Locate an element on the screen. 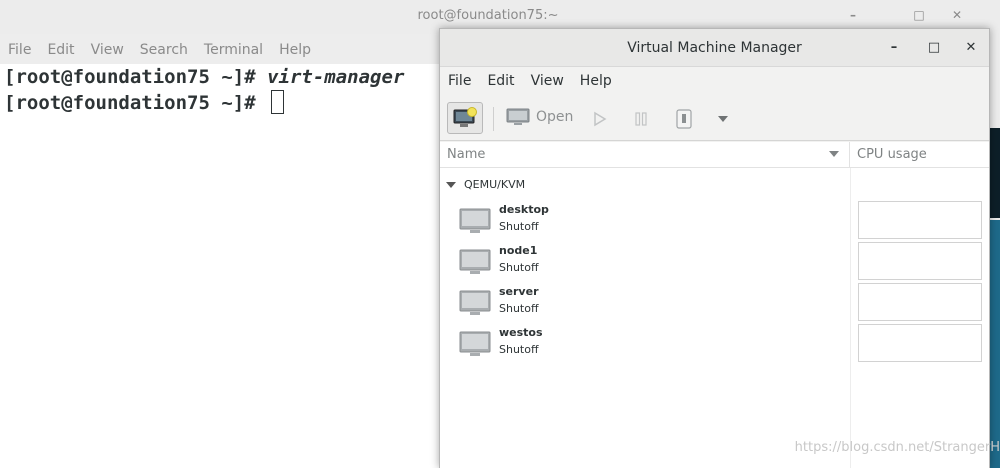 The image size is (1000, 468). connection-row: QEMU/KVM is located at coordinates (485, 184).